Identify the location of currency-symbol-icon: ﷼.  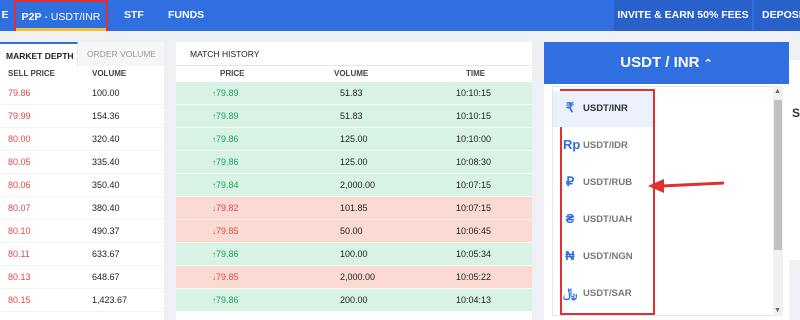
(570, 292).